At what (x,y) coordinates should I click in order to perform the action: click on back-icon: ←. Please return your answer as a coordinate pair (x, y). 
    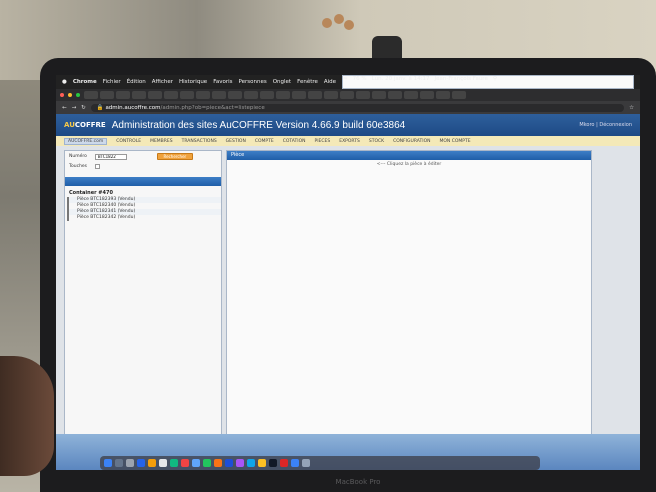
    Looking at the image, I should click on (64, 108).